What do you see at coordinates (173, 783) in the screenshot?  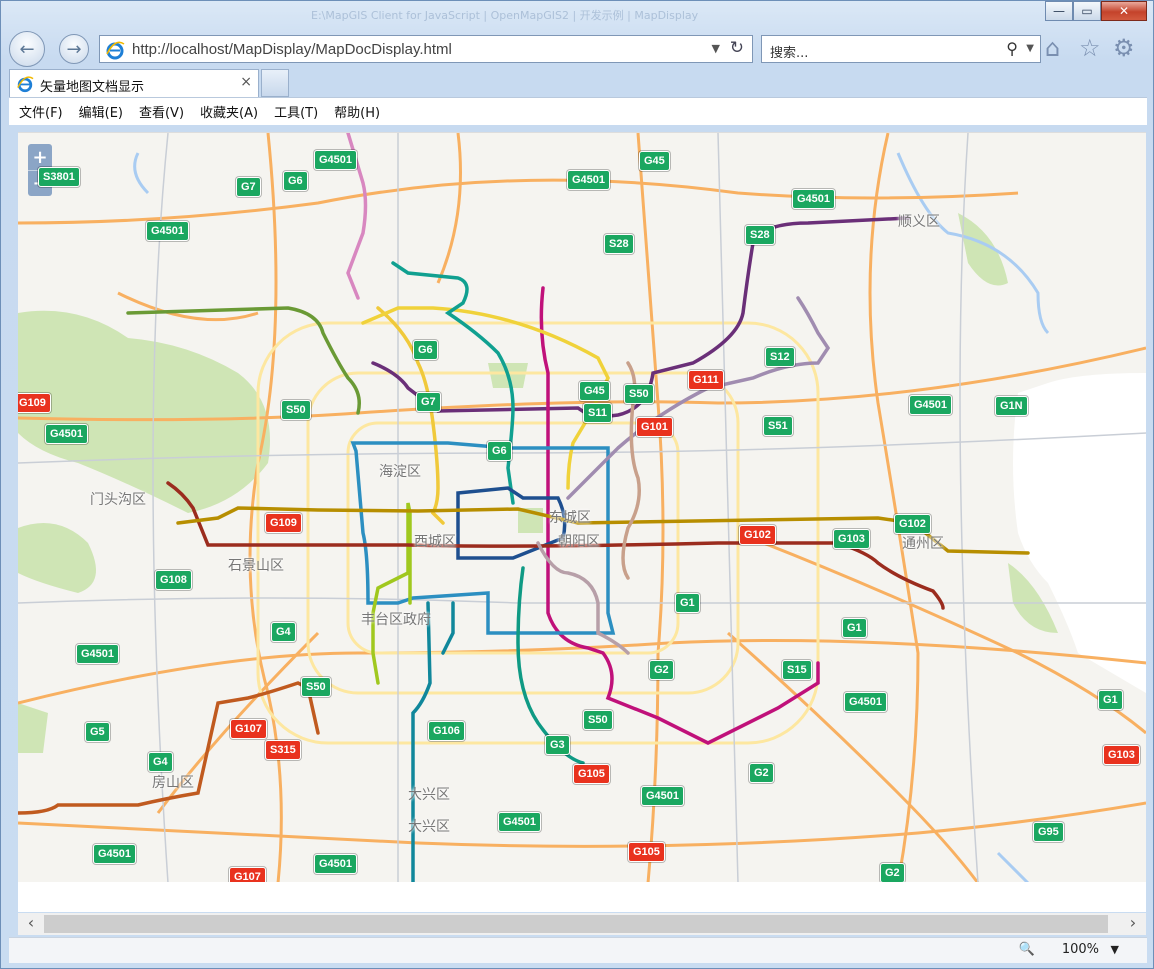 I see `district-label: 房山区` at bounding box center [173, 783].